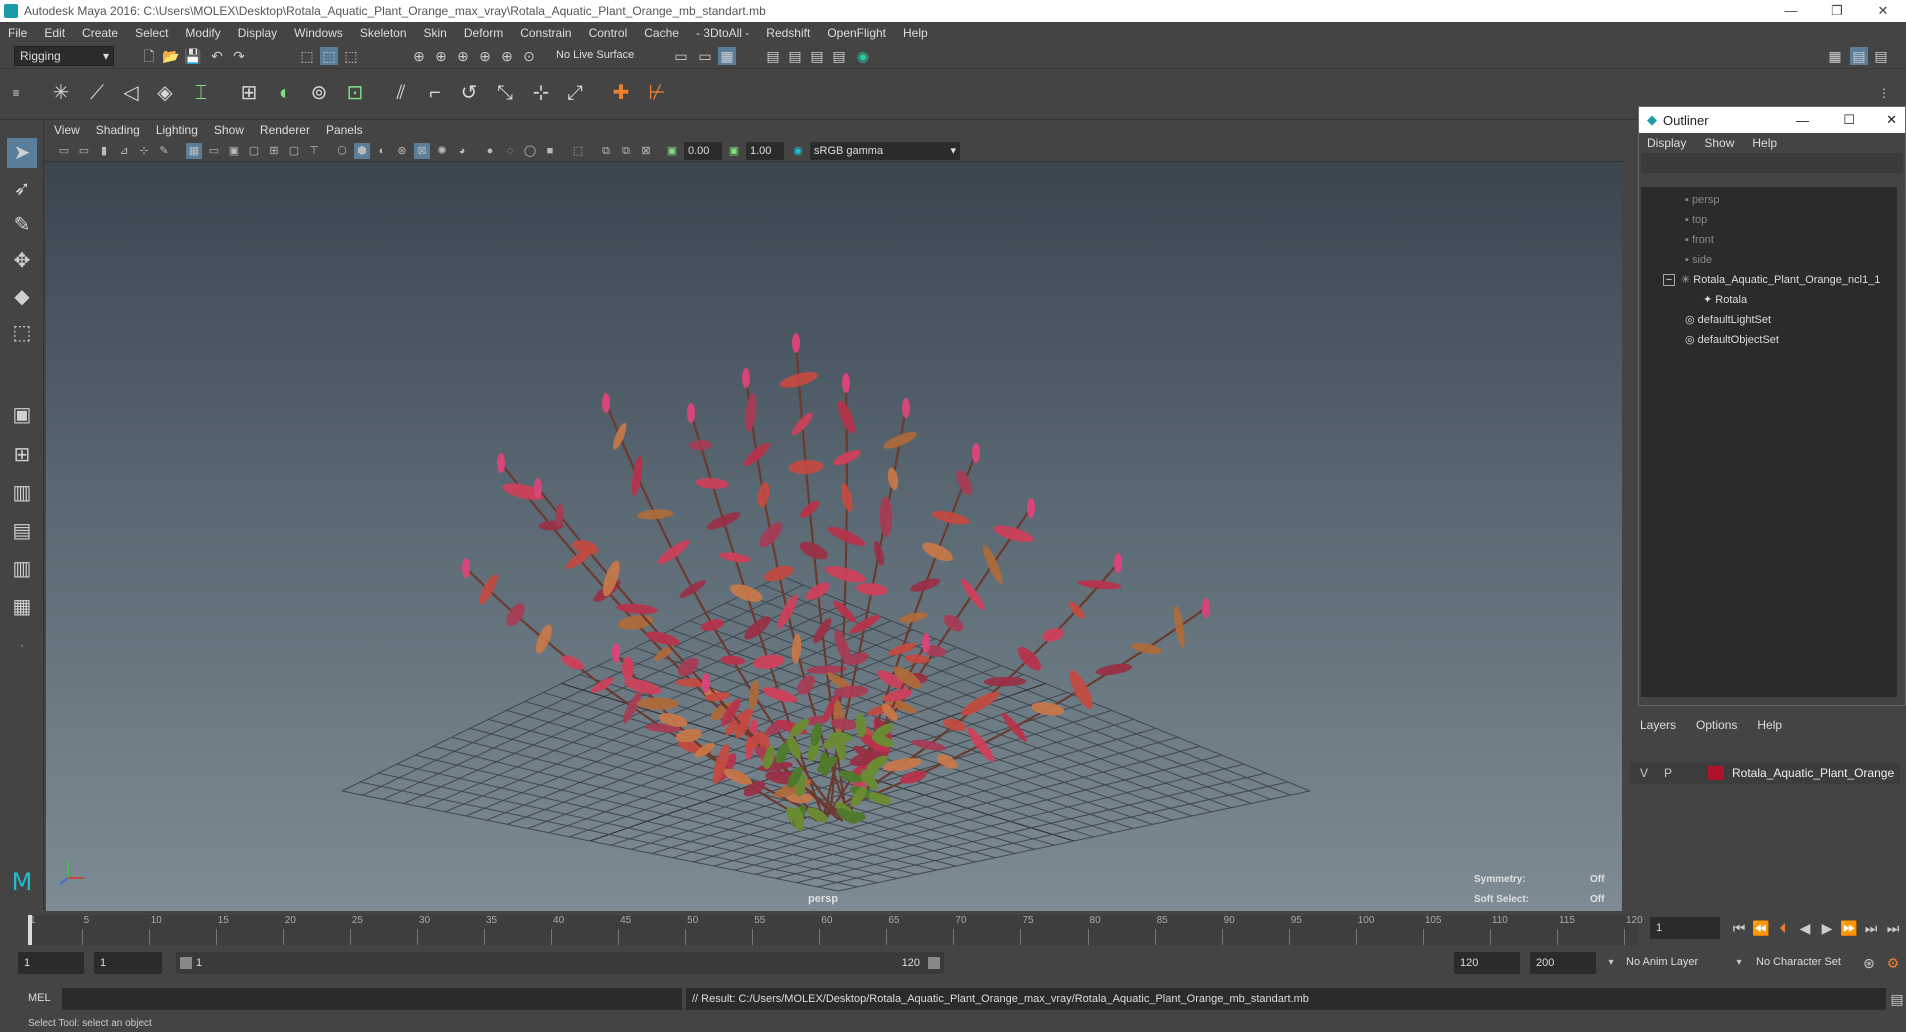 The width and height of the screenshot is (1906, 1032). What do you see at coordinates (661, 33) in the screenshot?
I see `menu-cache: Cache` at bounding box center [661, 33].